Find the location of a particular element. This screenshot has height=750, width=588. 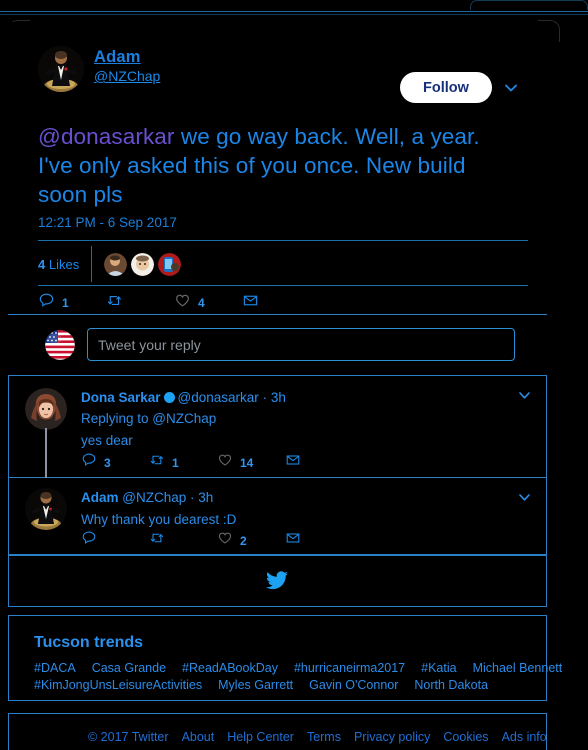

likes-row: 4 Likes is located at coordinates (110, 264).